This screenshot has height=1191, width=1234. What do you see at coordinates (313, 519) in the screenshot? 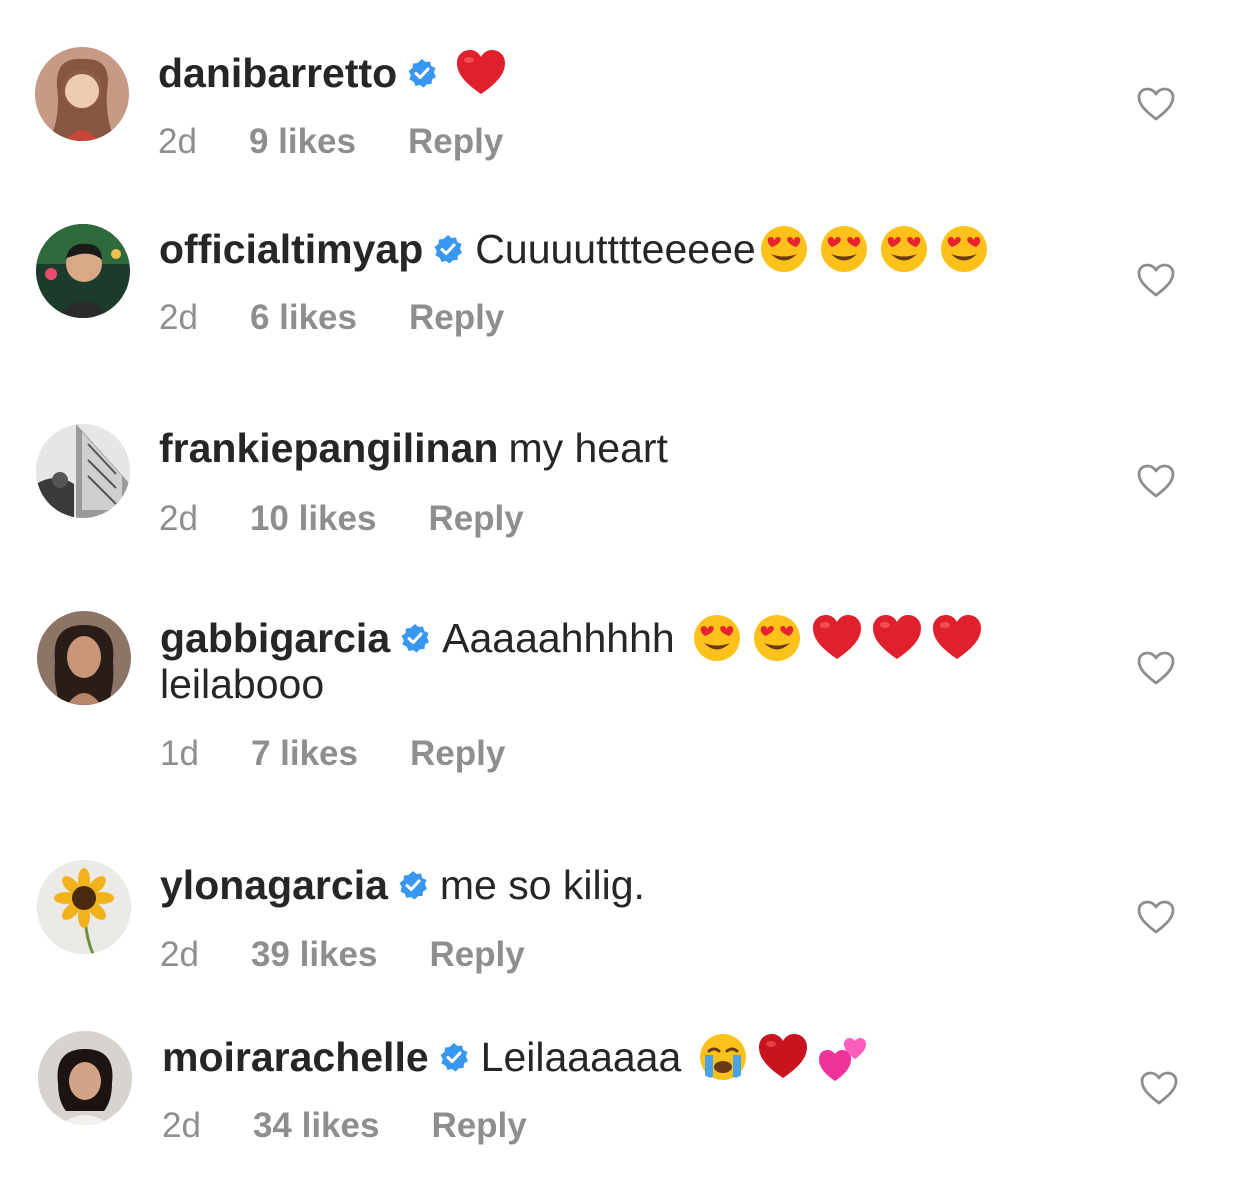
I see `comment-likes: 10 likes` at bounding box center [313, 519].